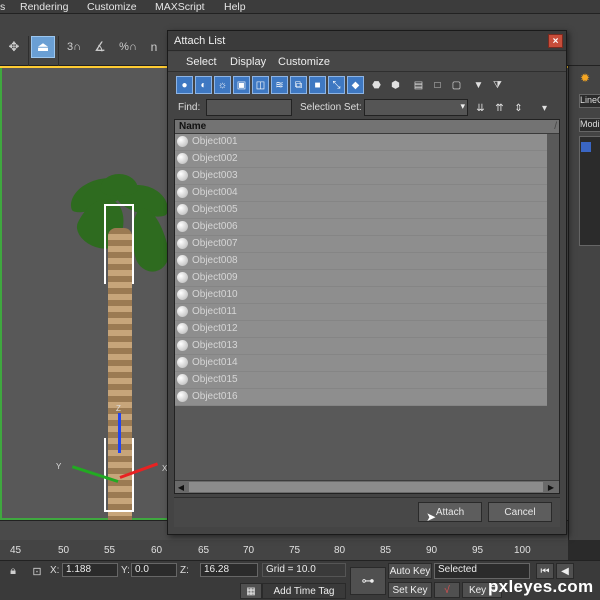 The width and height of the screenshot is (600, 600). Describe the element at coordinates (119, 433) in the screenshot. I see `gizmo-z-axis` at that location.